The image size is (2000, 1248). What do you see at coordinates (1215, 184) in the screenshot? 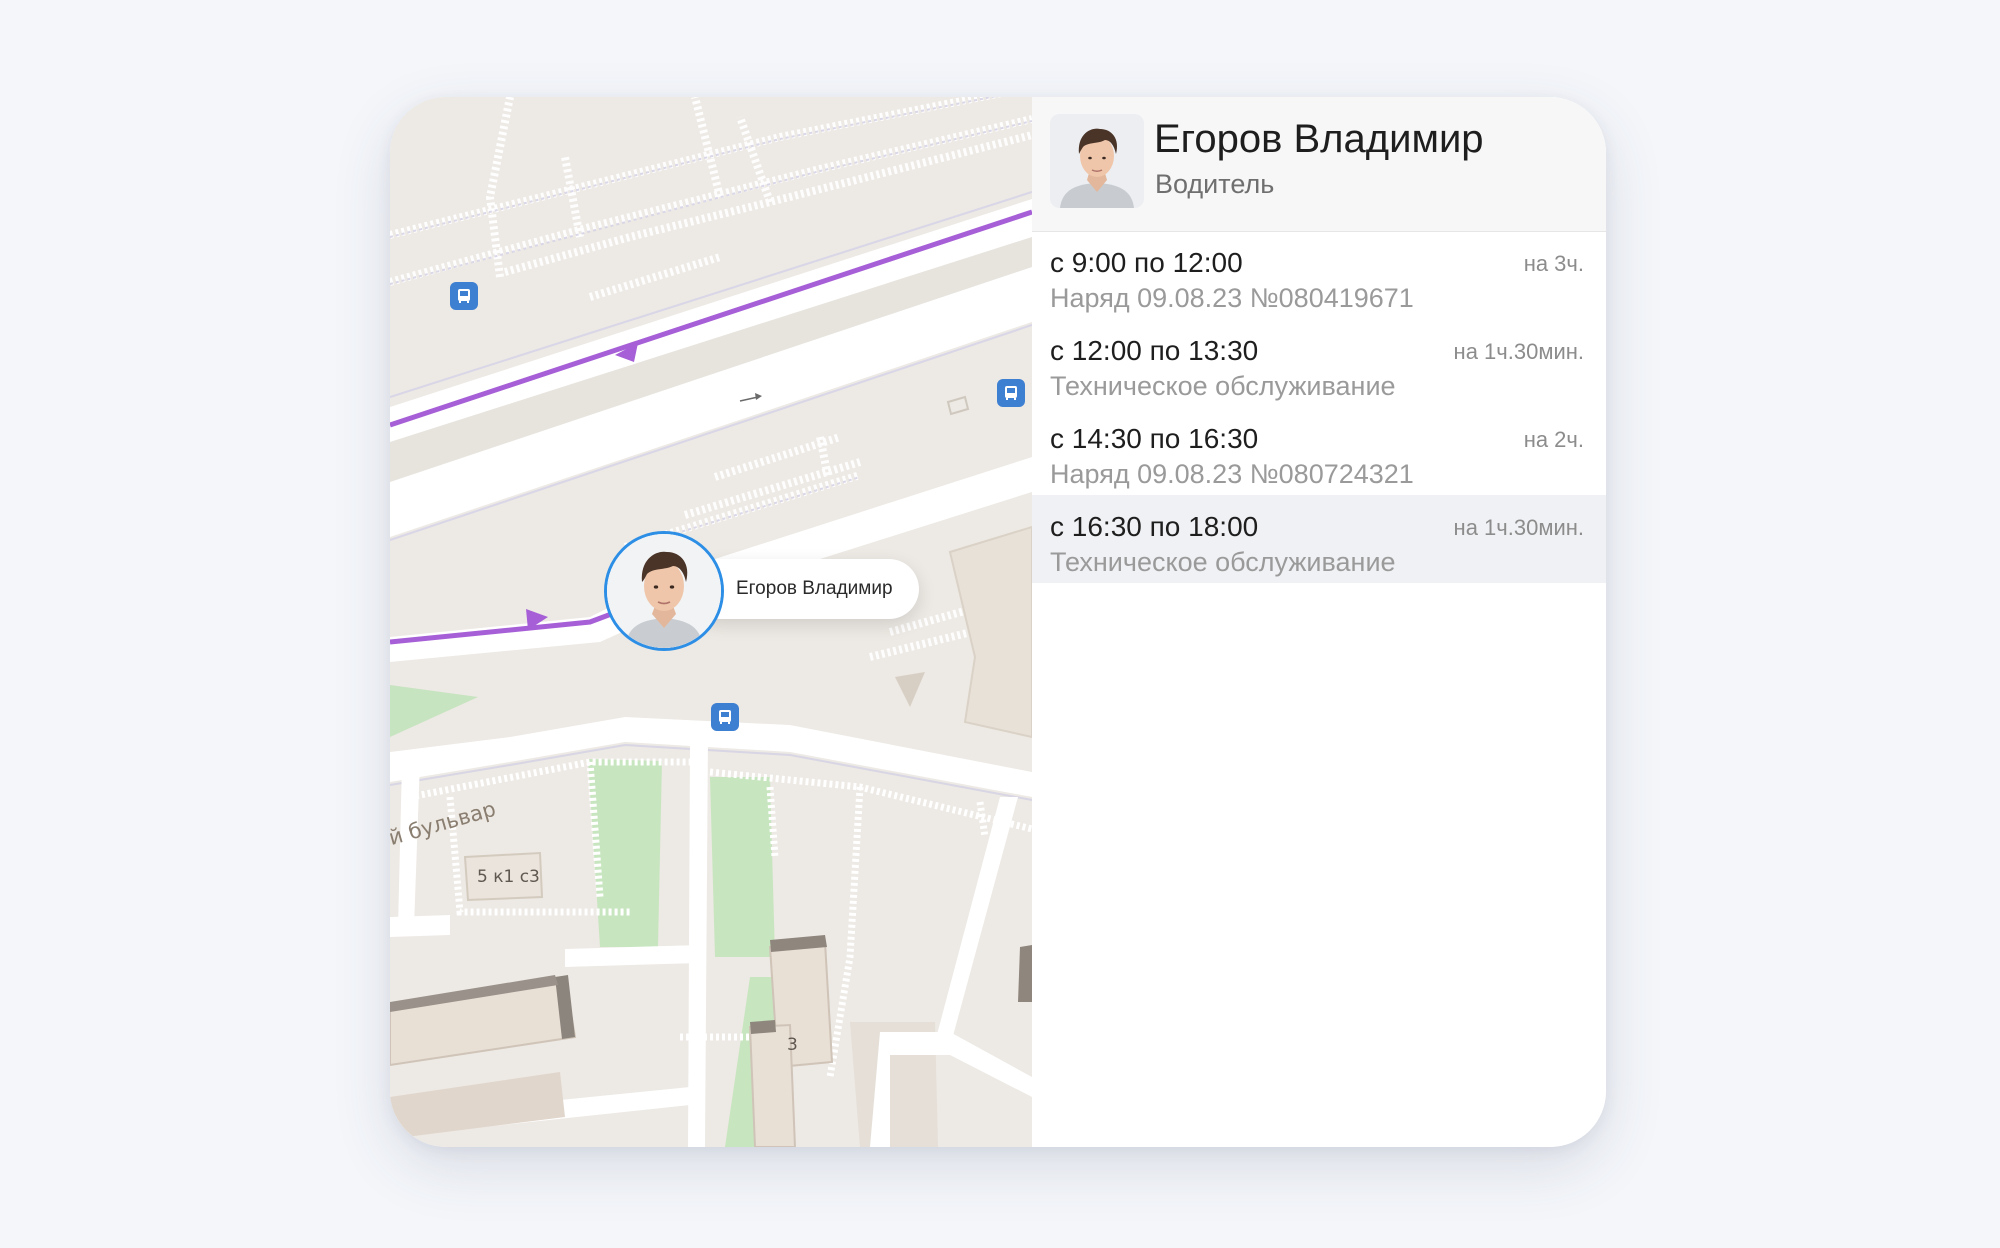
I see `driver-role: Водитель` at bounding box center [1215, 184].